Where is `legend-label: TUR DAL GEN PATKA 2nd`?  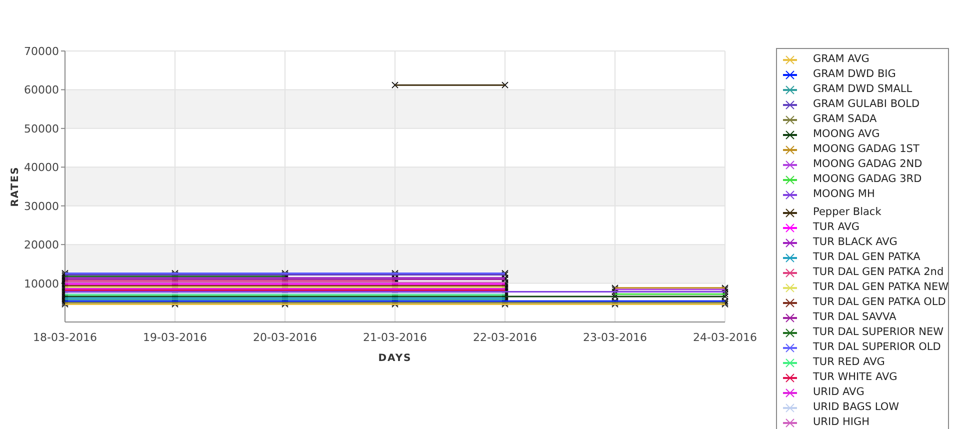
legend-label: TUR DAL GEN PATKA 2nd is located at coordinates (878, 272).